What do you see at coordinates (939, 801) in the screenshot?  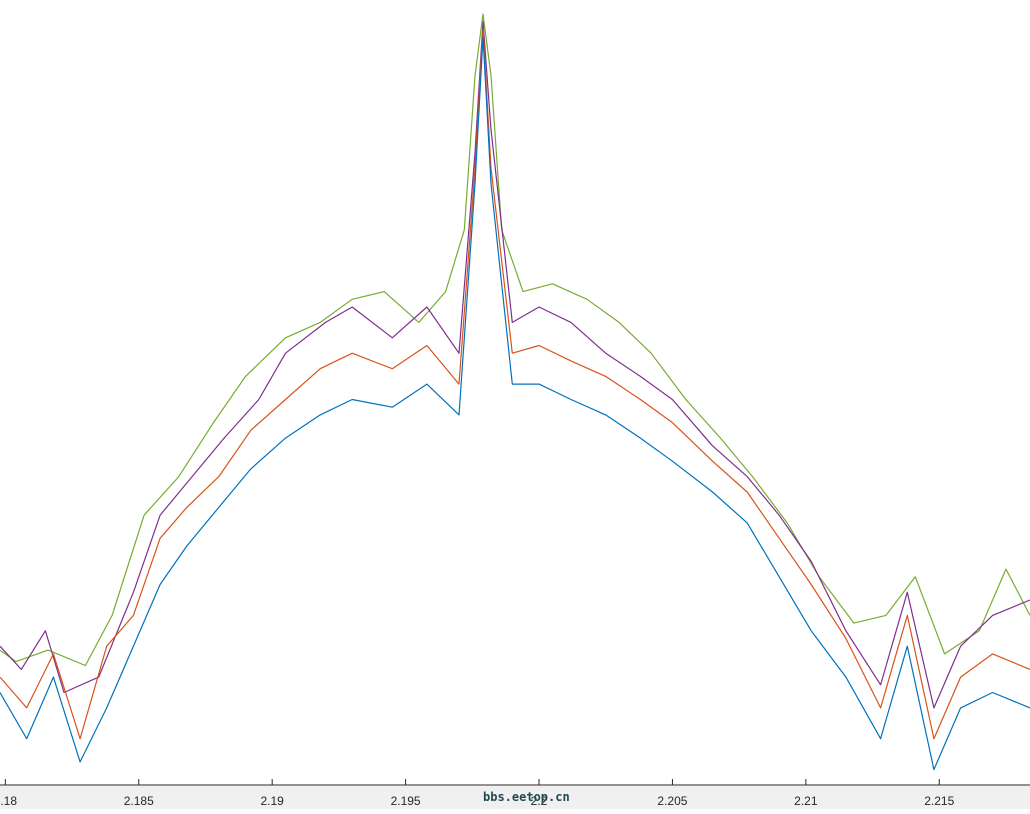 I see `x-tick-label-8: 2.215` at bounding box center [939, 801].